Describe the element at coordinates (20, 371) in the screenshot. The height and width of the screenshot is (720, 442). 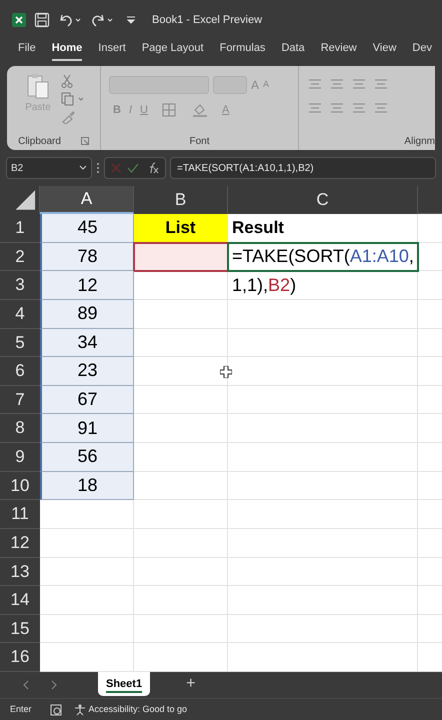
I see `row-header: 6` at that location.